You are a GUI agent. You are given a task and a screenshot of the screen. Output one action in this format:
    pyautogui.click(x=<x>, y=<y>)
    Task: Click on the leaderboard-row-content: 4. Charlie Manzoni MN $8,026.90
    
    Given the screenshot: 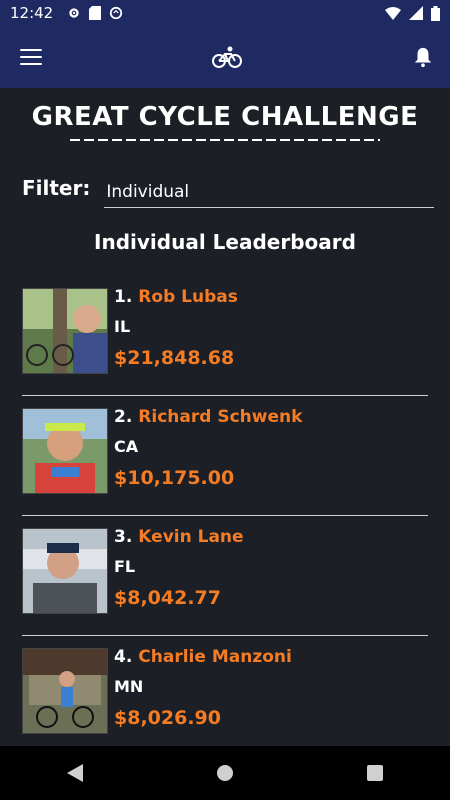 What is the action you would take?
    pyautogui.click(x=157, y=691)
    